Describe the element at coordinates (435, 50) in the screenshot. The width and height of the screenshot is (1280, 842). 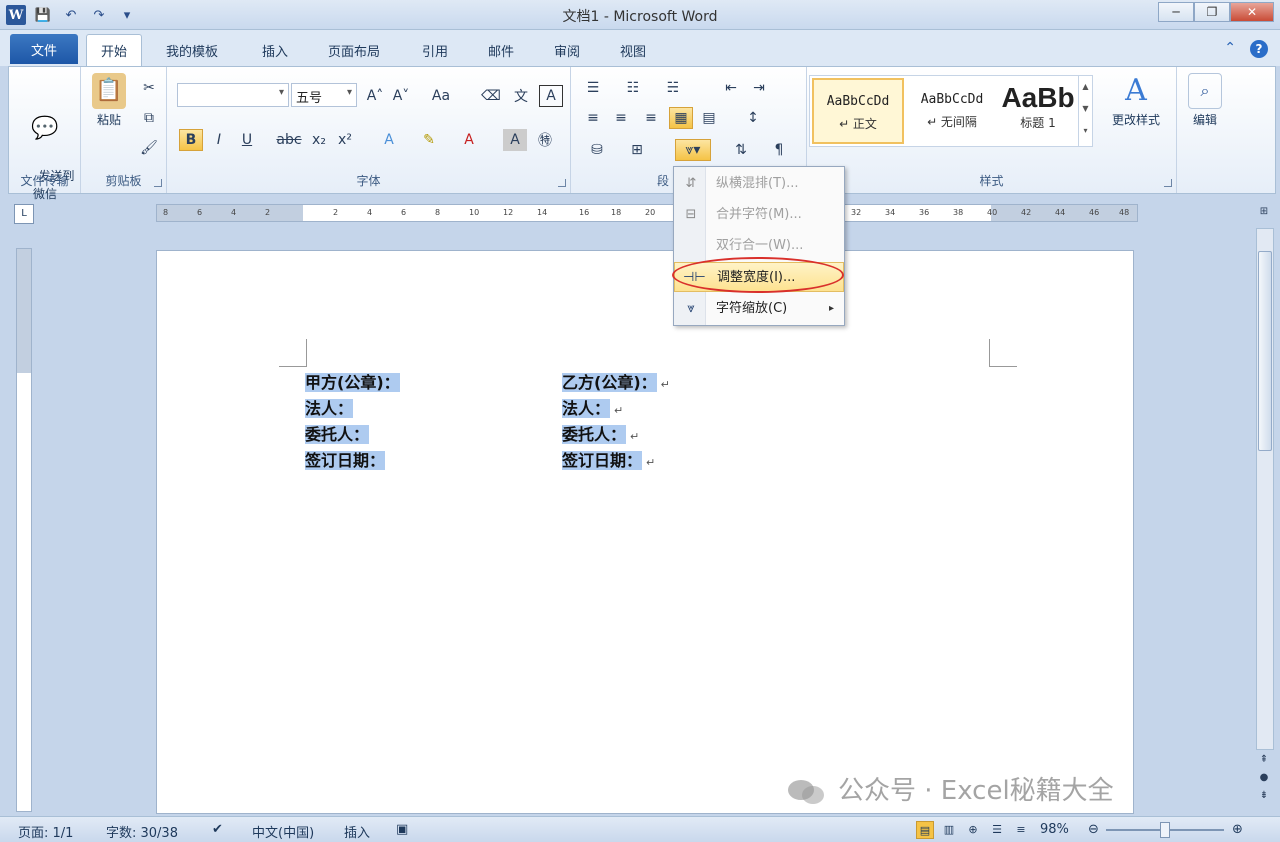
I see `tab-references: 引用` at that location.